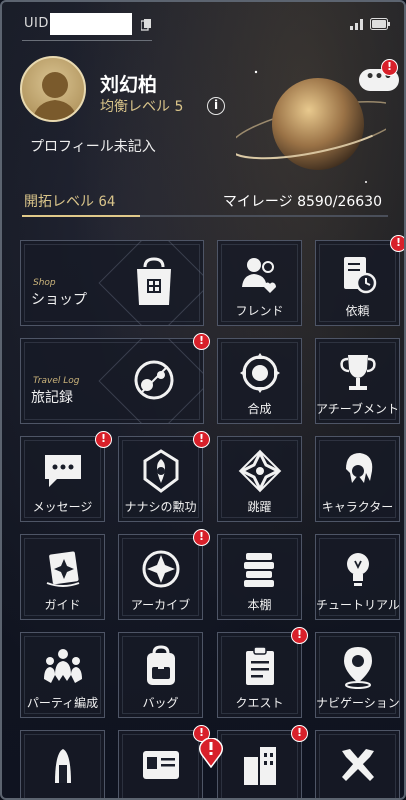  What do you see at coordinates (357, 569) in the screenshot?
I see `lightbulb-icon` at bounding box center [357, 569].